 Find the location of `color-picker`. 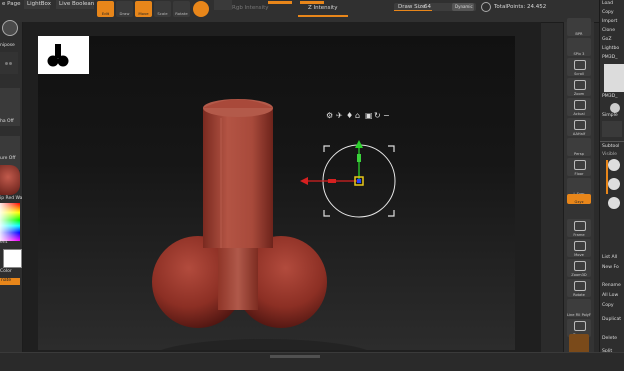

color-picker is located at coordinates (10, 222).